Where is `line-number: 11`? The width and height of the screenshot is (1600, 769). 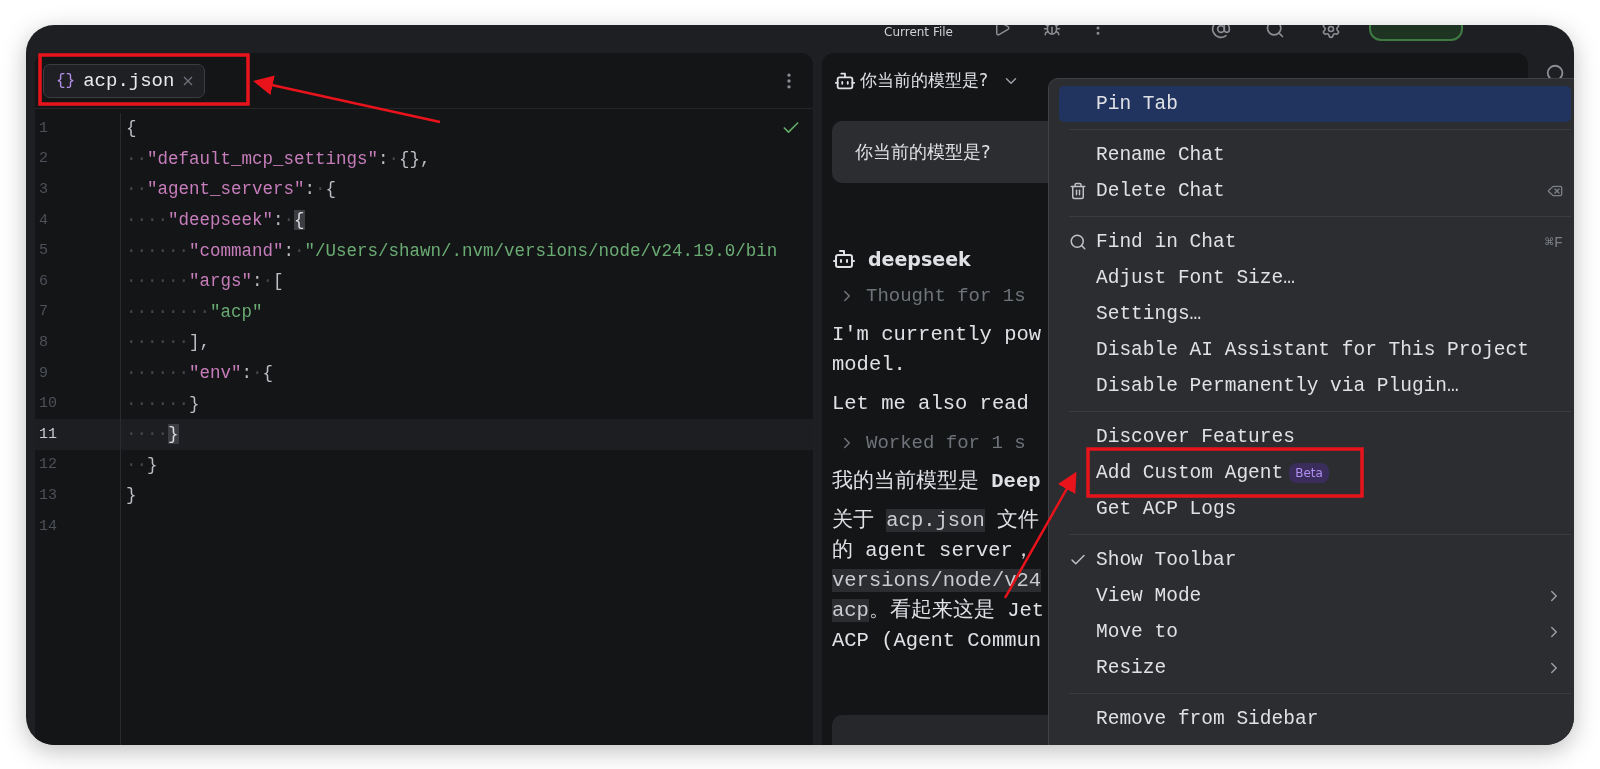 line-number: 11 is located at coordinates (48, 434).